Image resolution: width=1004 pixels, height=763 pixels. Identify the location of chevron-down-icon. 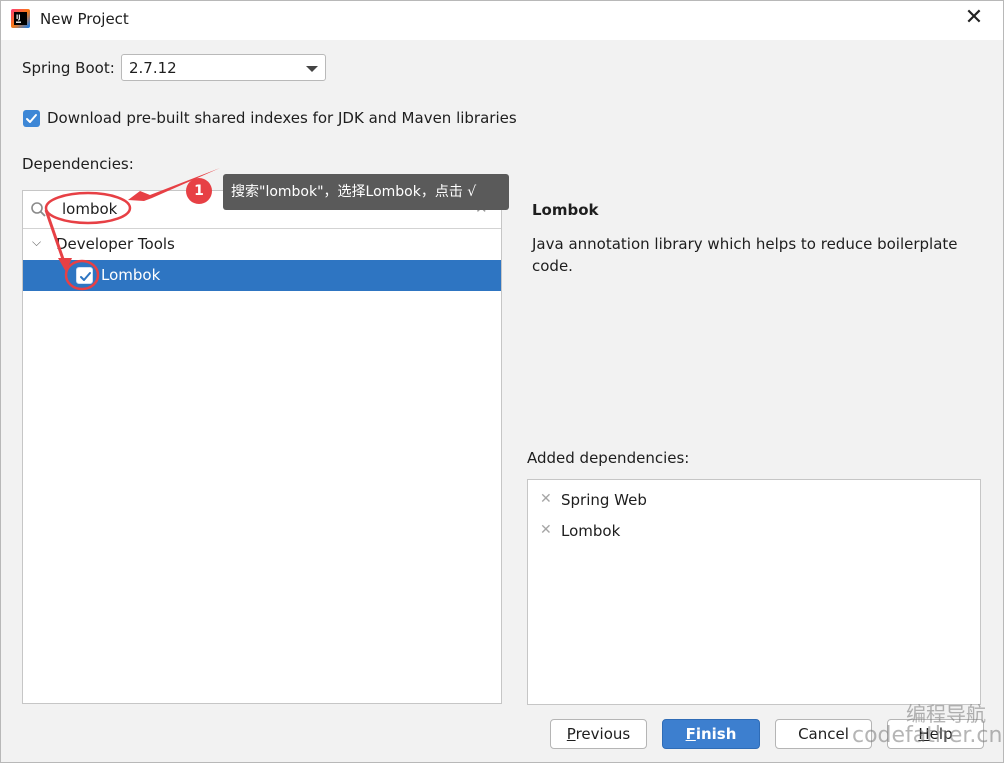
(312, 69).